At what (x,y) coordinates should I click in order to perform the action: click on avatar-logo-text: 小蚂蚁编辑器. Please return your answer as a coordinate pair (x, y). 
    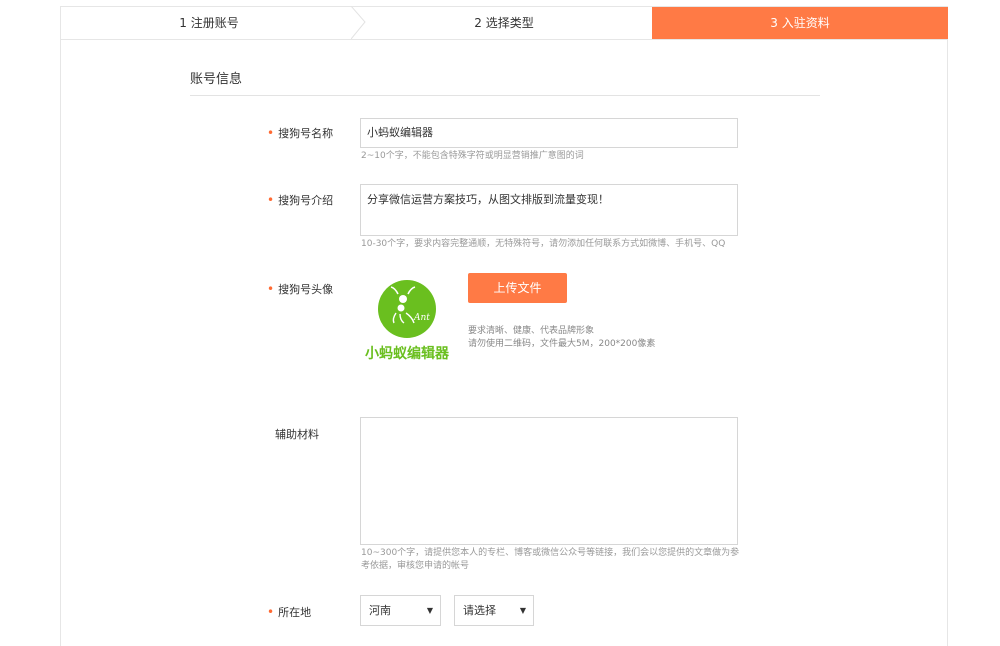
    Looking at the image, I should click on (407, 354).